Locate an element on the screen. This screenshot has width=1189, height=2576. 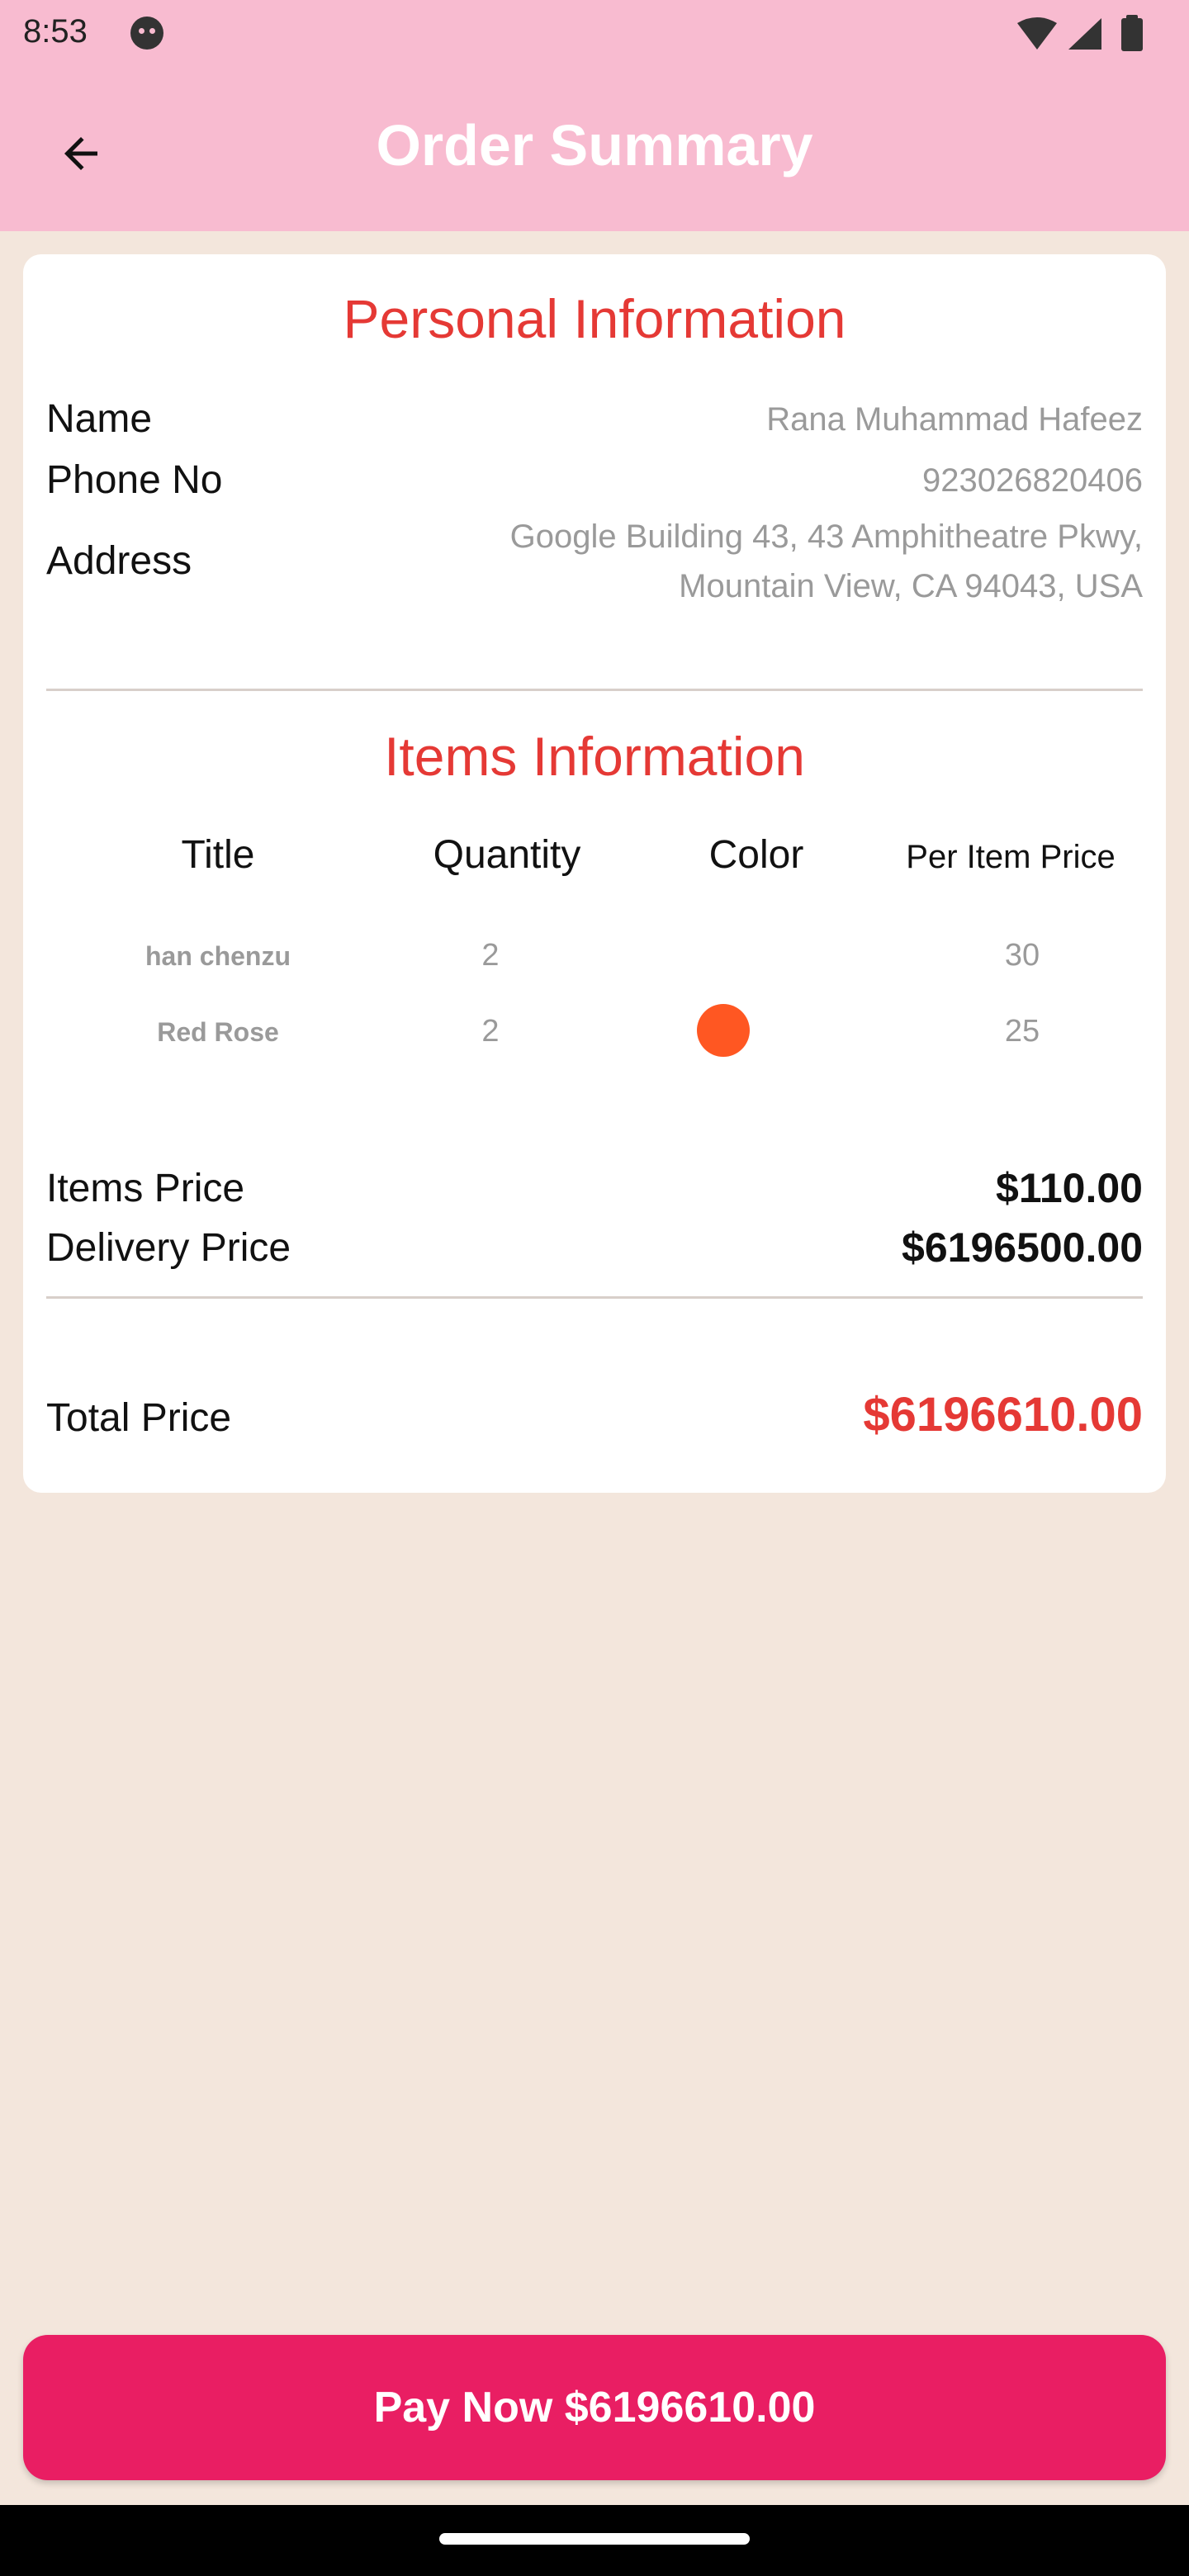
pay-now-button: Pay Now $6196610.00 is located at coordinates (594, 2407).